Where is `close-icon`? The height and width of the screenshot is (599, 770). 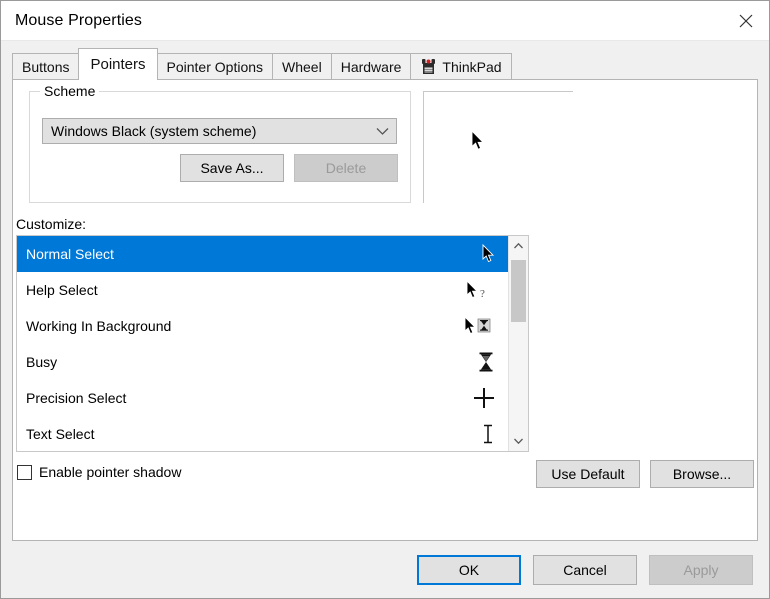 close-icon is located at coordinates (746, 21).